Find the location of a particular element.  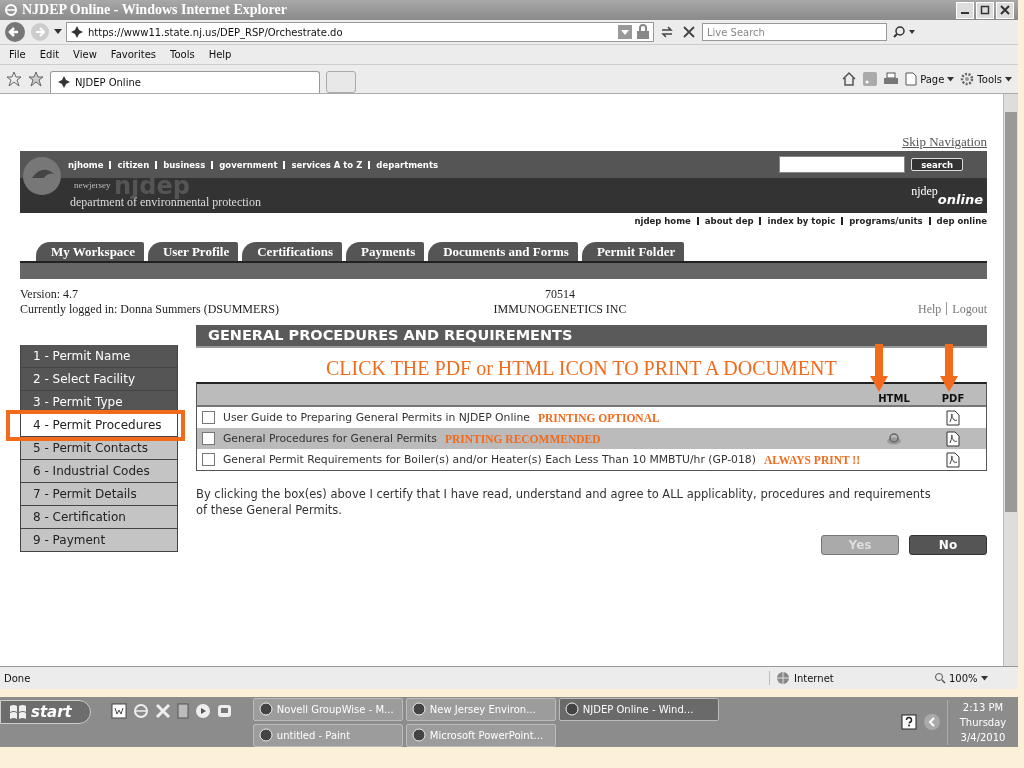

tab: User Profile is located at coordinates (193, 251).